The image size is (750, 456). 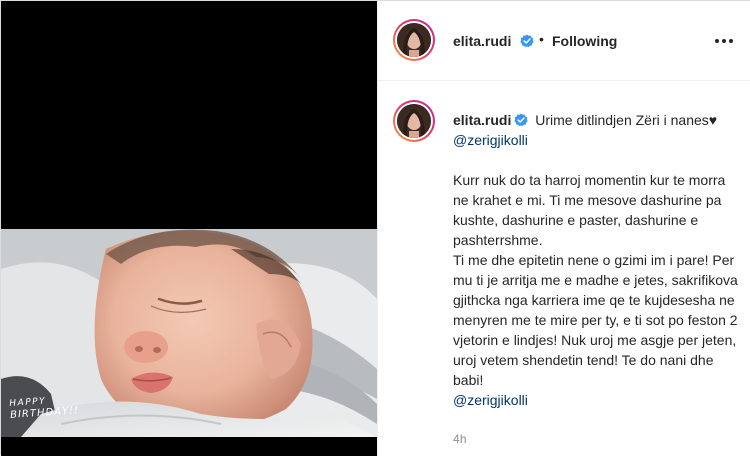 I want to click on more-options-icon, so click(x=724, y=41).